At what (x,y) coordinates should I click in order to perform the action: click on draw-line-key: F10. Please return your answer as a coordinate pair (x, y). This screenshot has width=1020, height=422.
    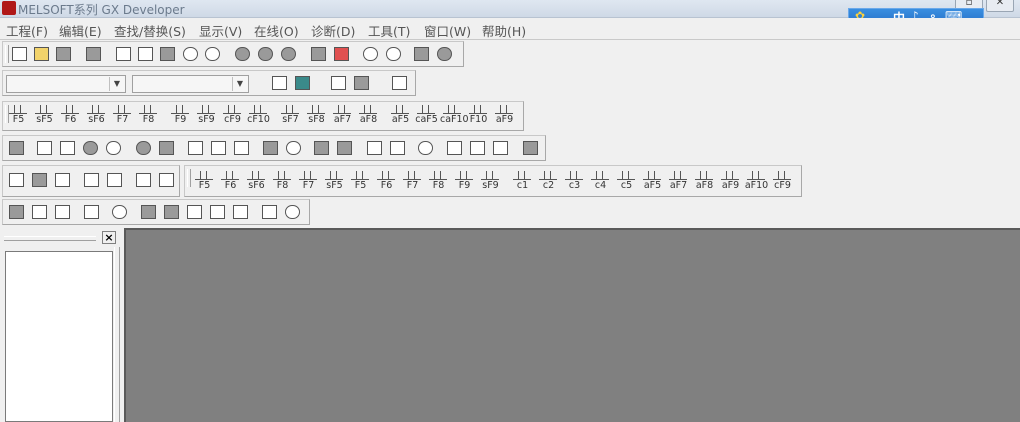
    Looking at the image, I should click on (478, 115).